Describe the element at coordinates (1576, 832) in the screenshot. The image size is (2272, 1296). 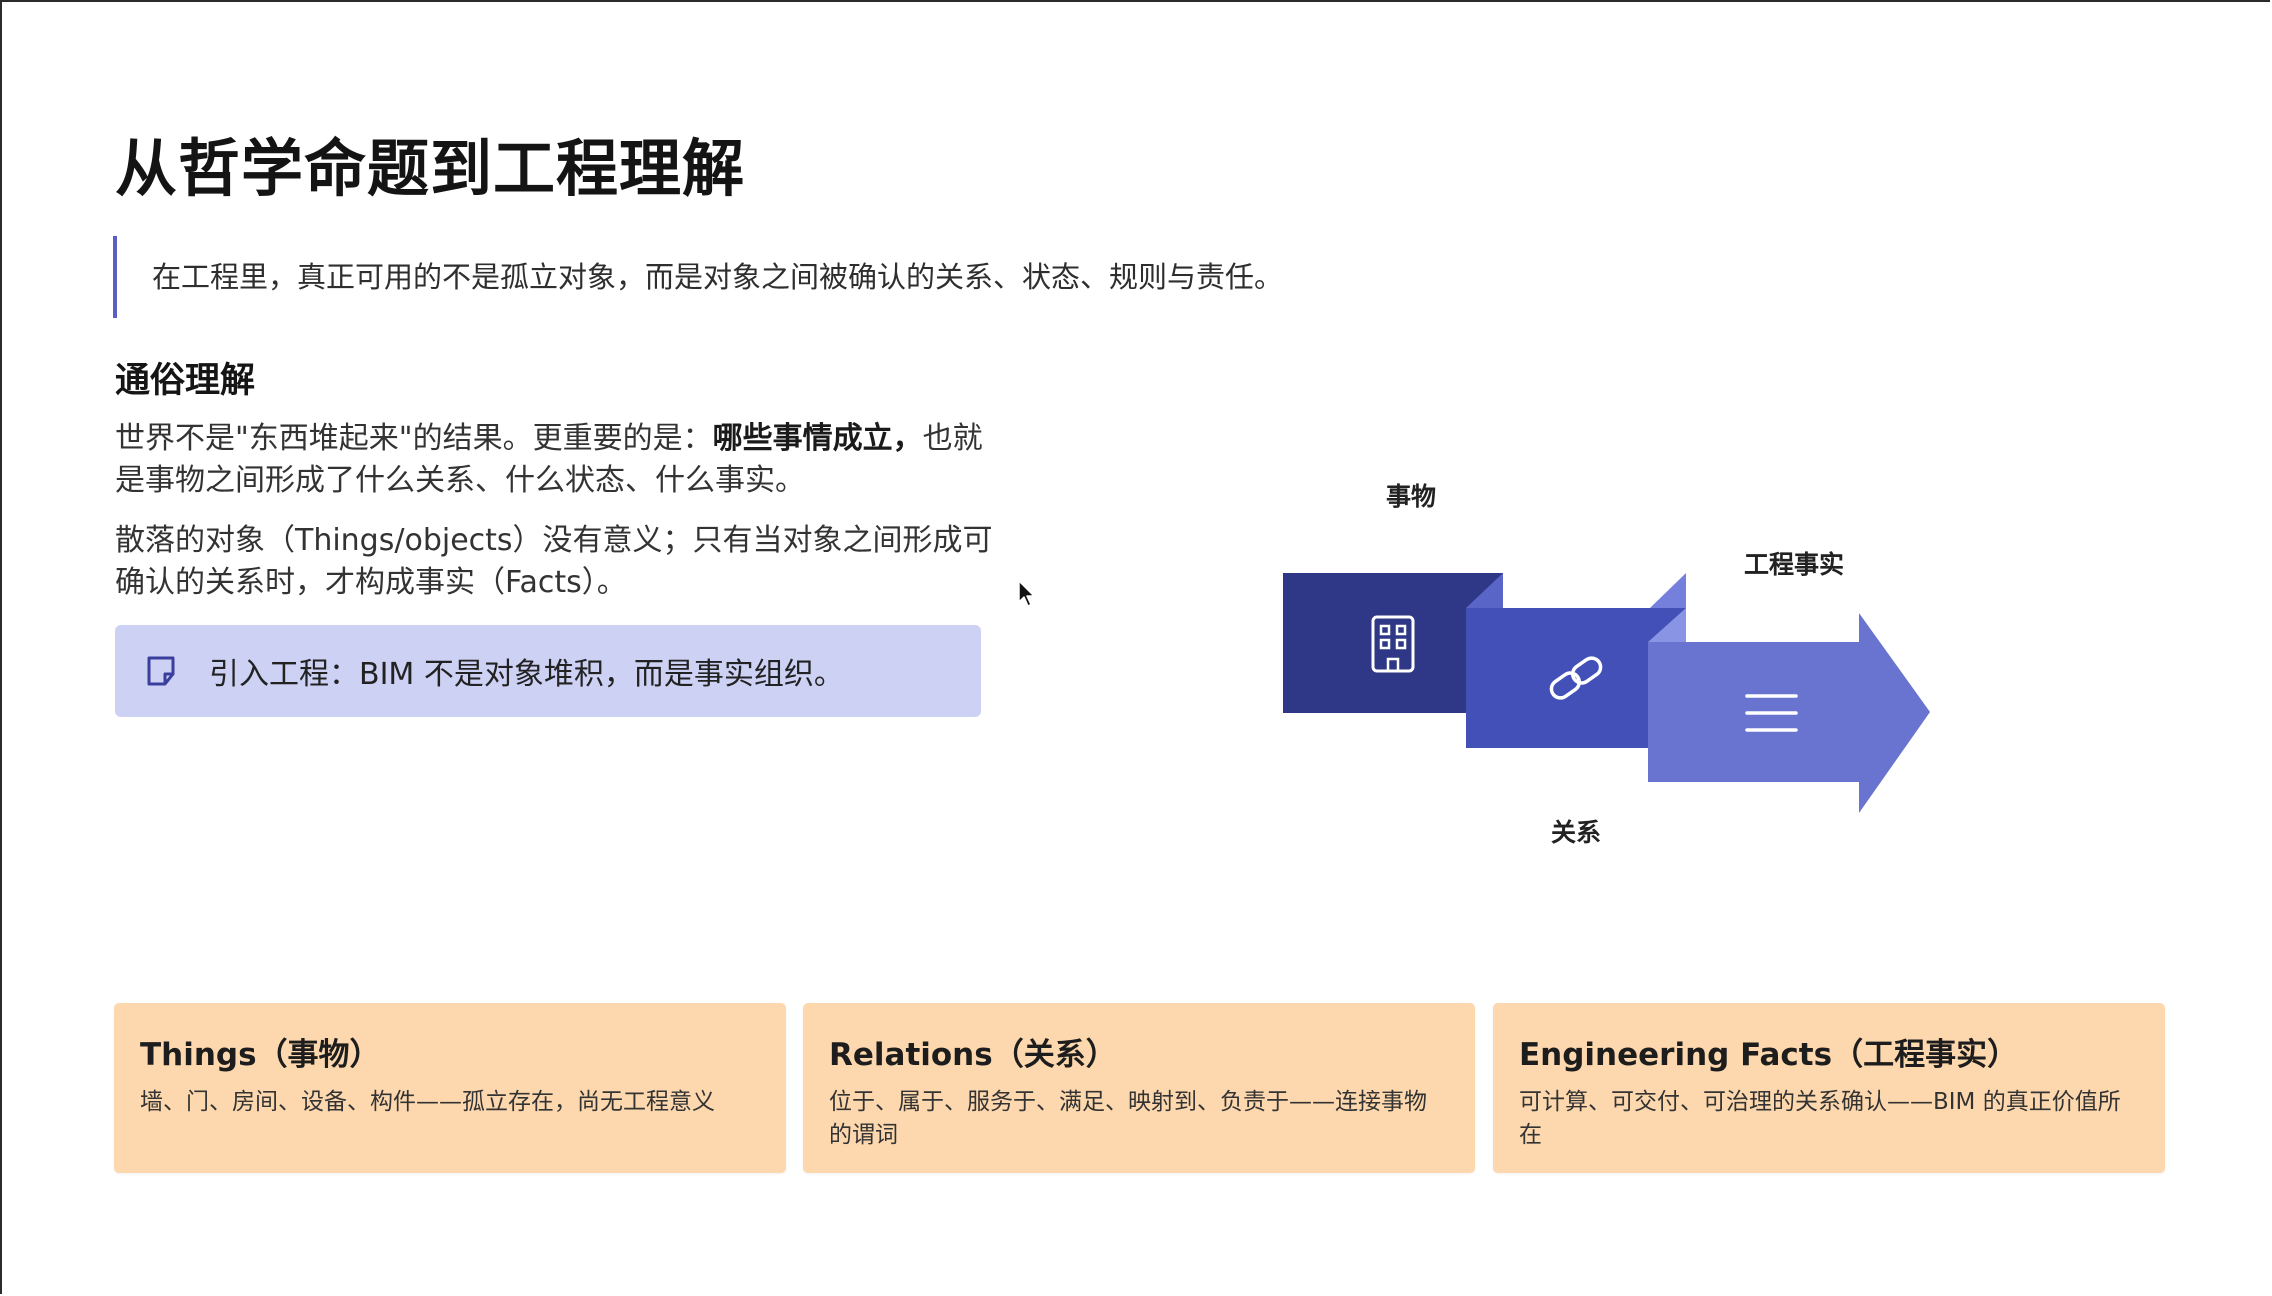
I see `label-relations: 关系` at that location.